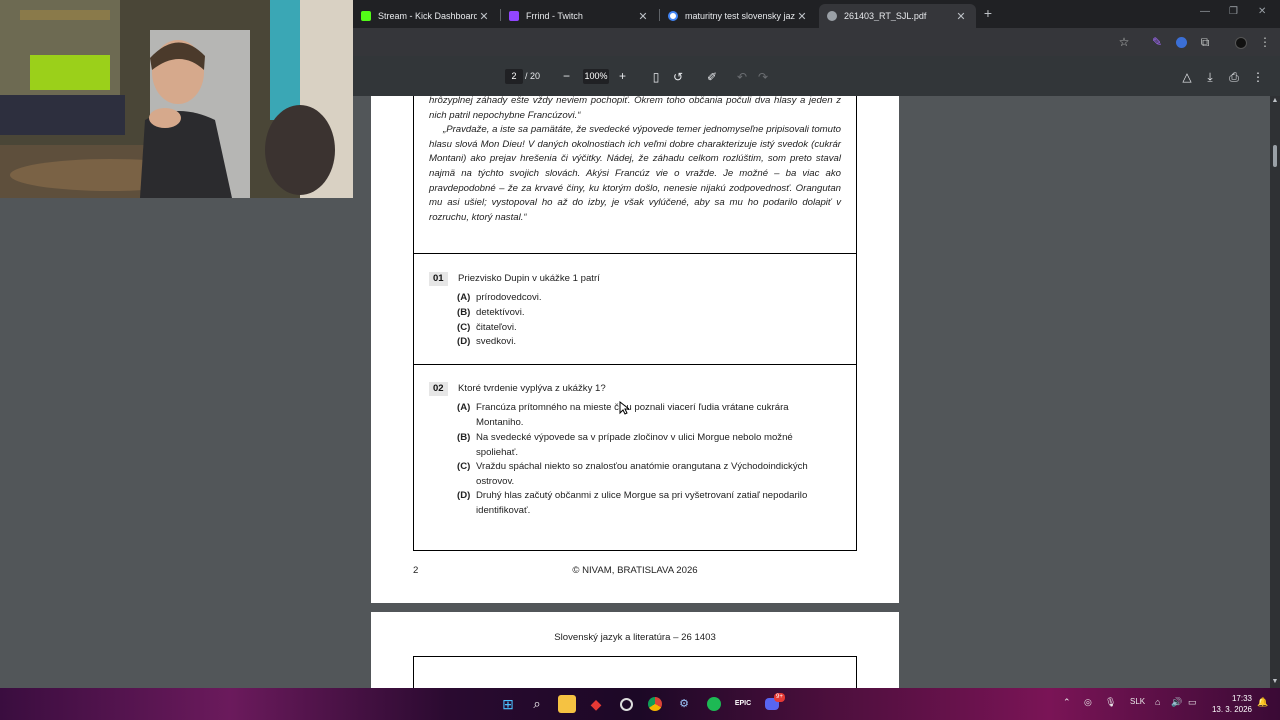 The height and width of the screenshot is (720, 1280). I want to click on answer-option: (C) čitateľovi., so click(487, 327).